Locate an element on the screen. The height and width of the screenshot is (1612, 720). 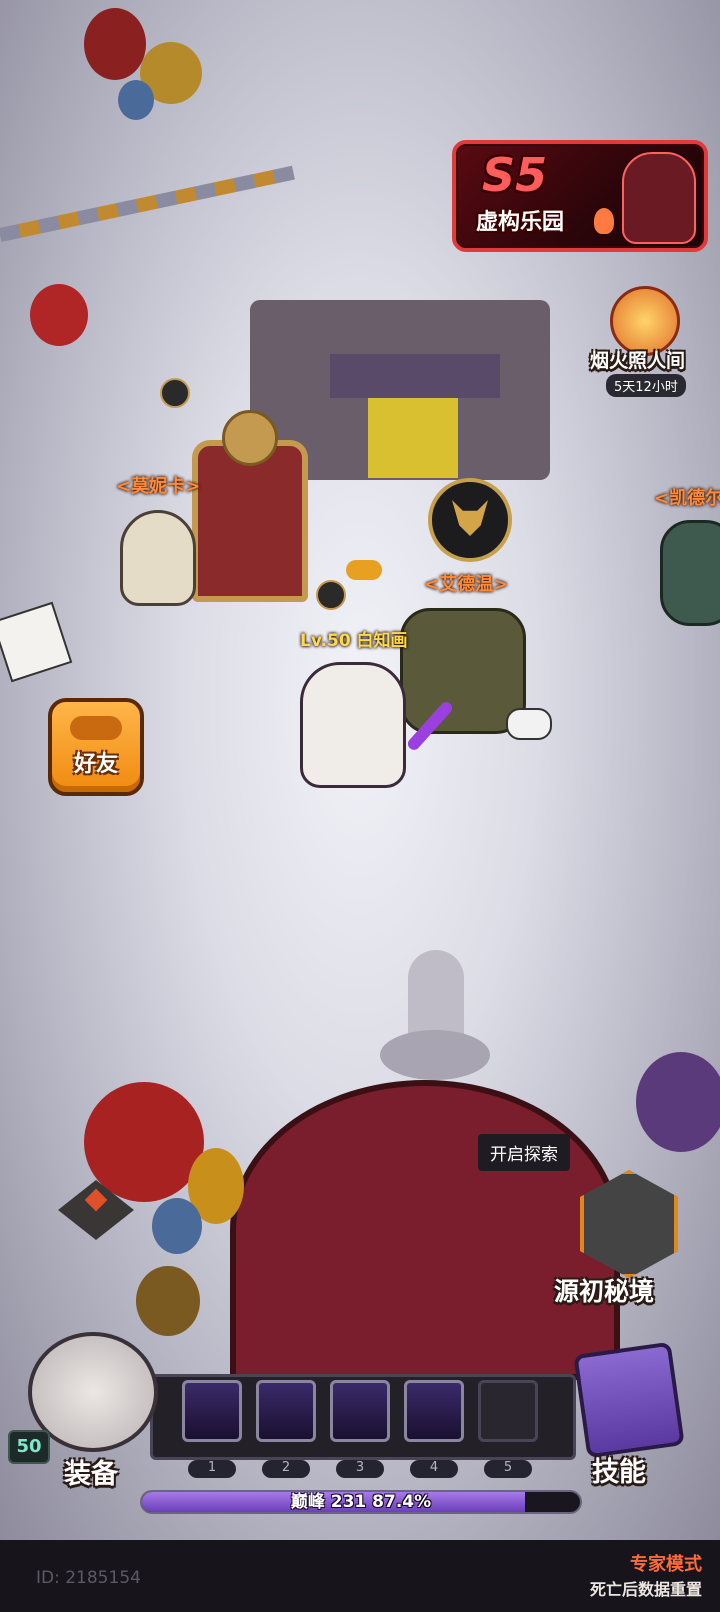
playing-card is located at coordinates (36, 642).